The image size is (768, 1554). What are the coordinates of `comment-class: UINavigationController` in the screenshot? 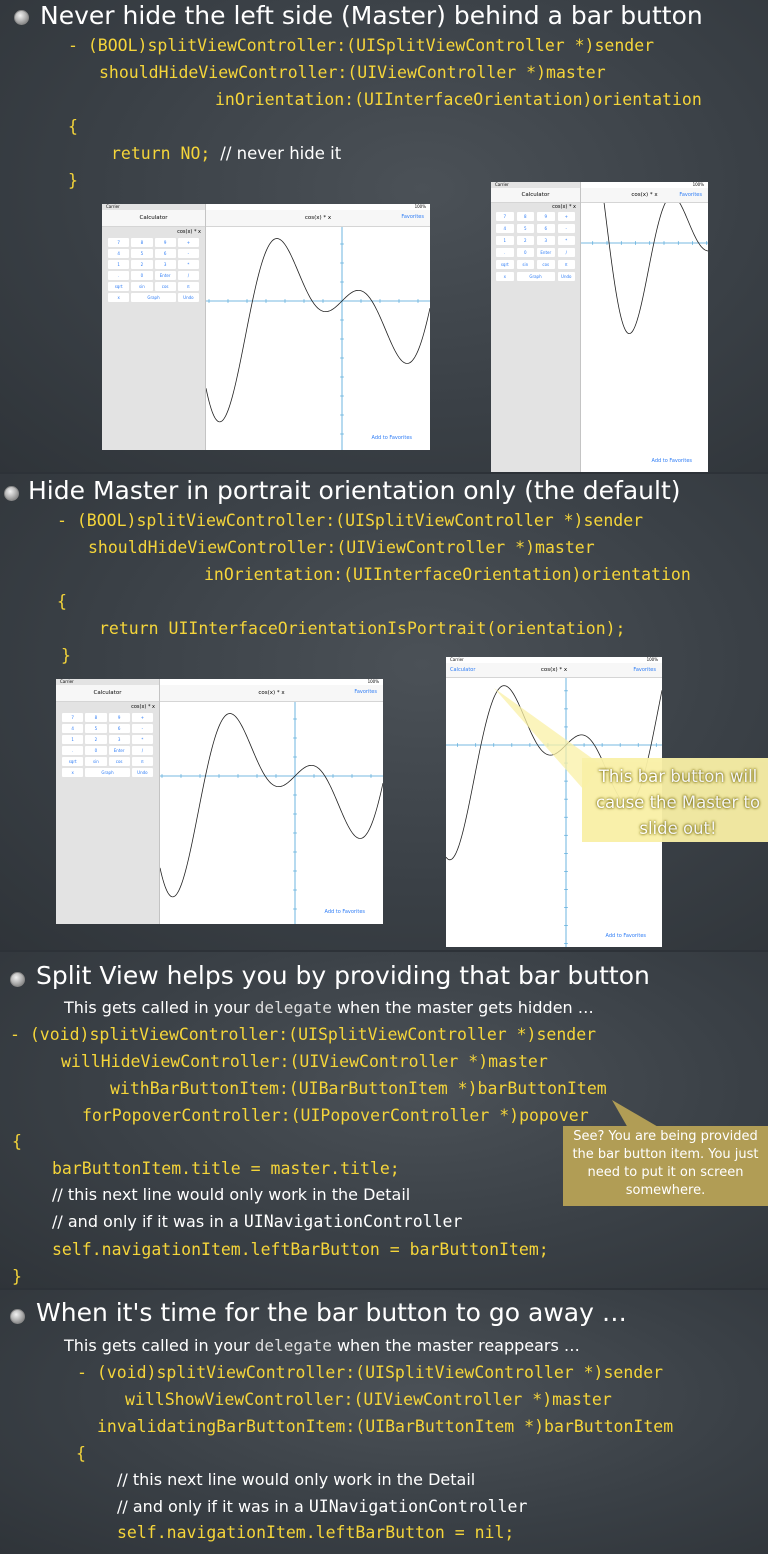 It's located at (353, 1221).